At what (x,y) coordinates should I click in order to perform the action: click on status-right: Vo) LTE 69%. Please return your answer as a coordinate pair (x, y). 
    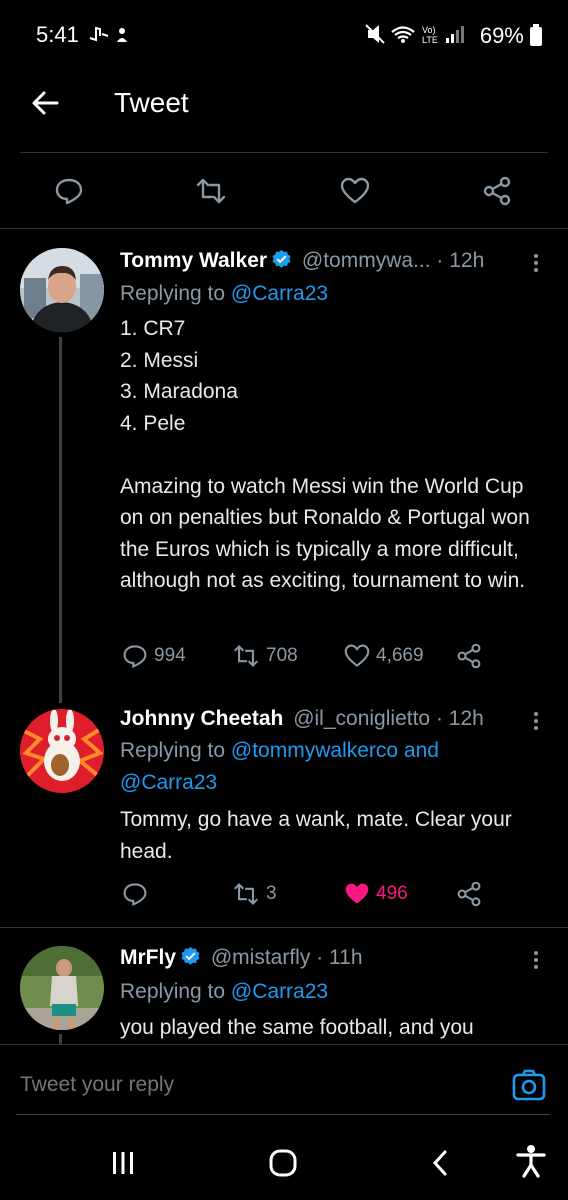
    Looking at the image, I should click on (453, 35).